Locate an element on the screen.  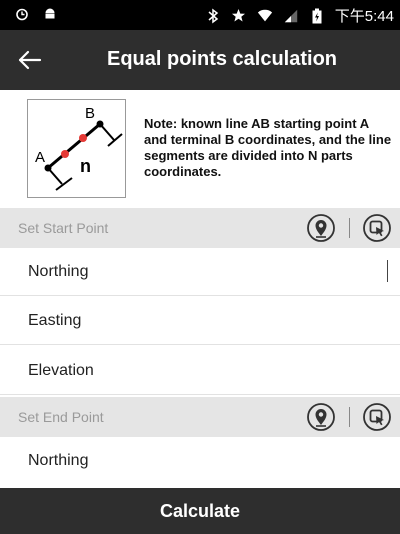
end-point-header: Set End Point is located at coordinates (200, 417).